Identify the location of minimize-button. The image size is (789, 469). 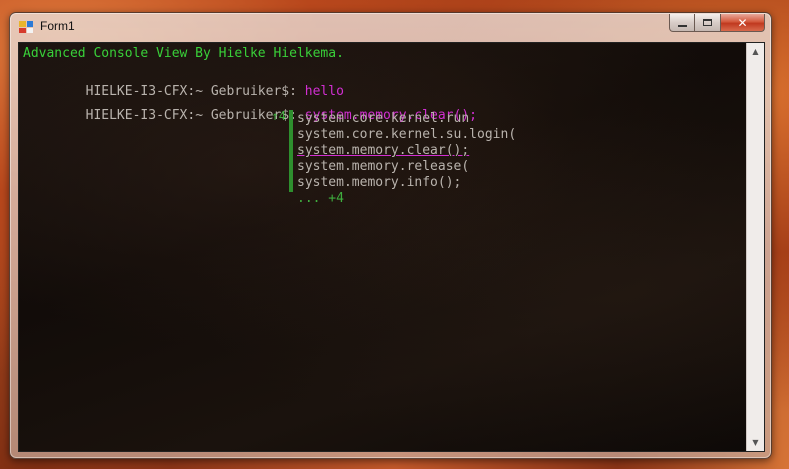
(682, 23).